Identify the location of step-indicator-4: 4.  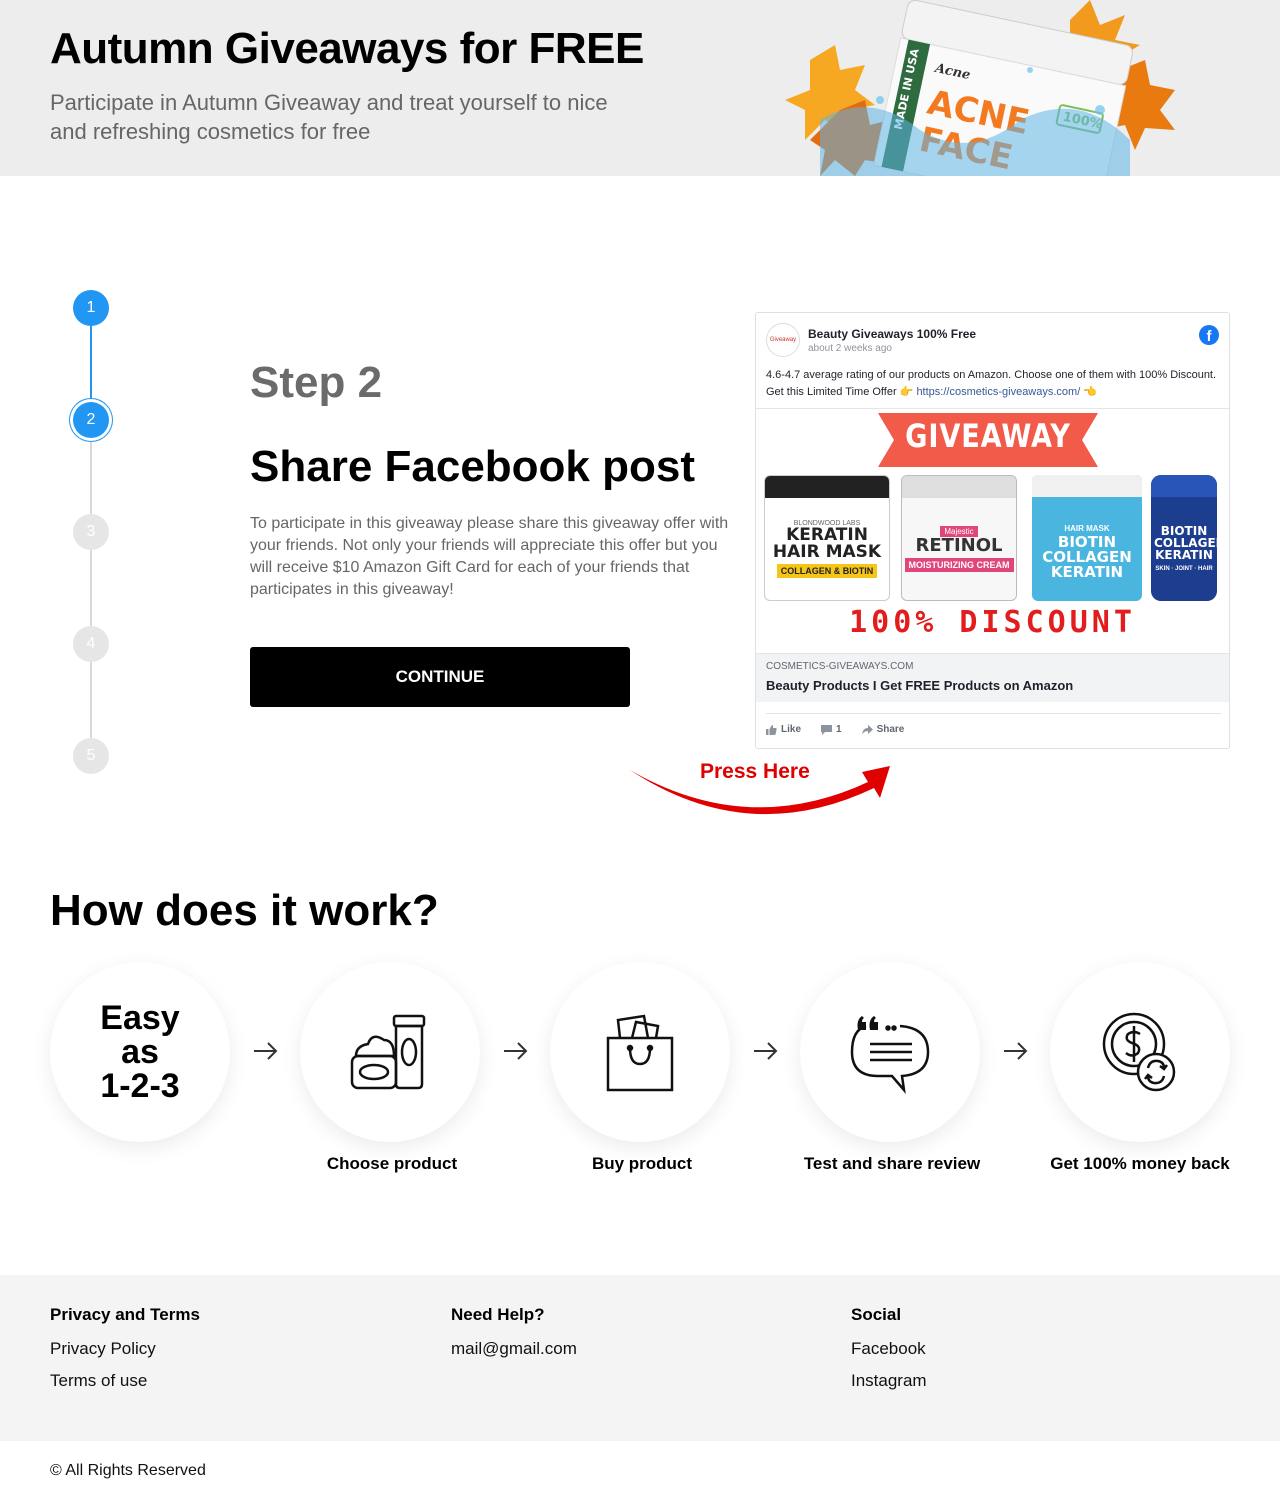
(91, 644).